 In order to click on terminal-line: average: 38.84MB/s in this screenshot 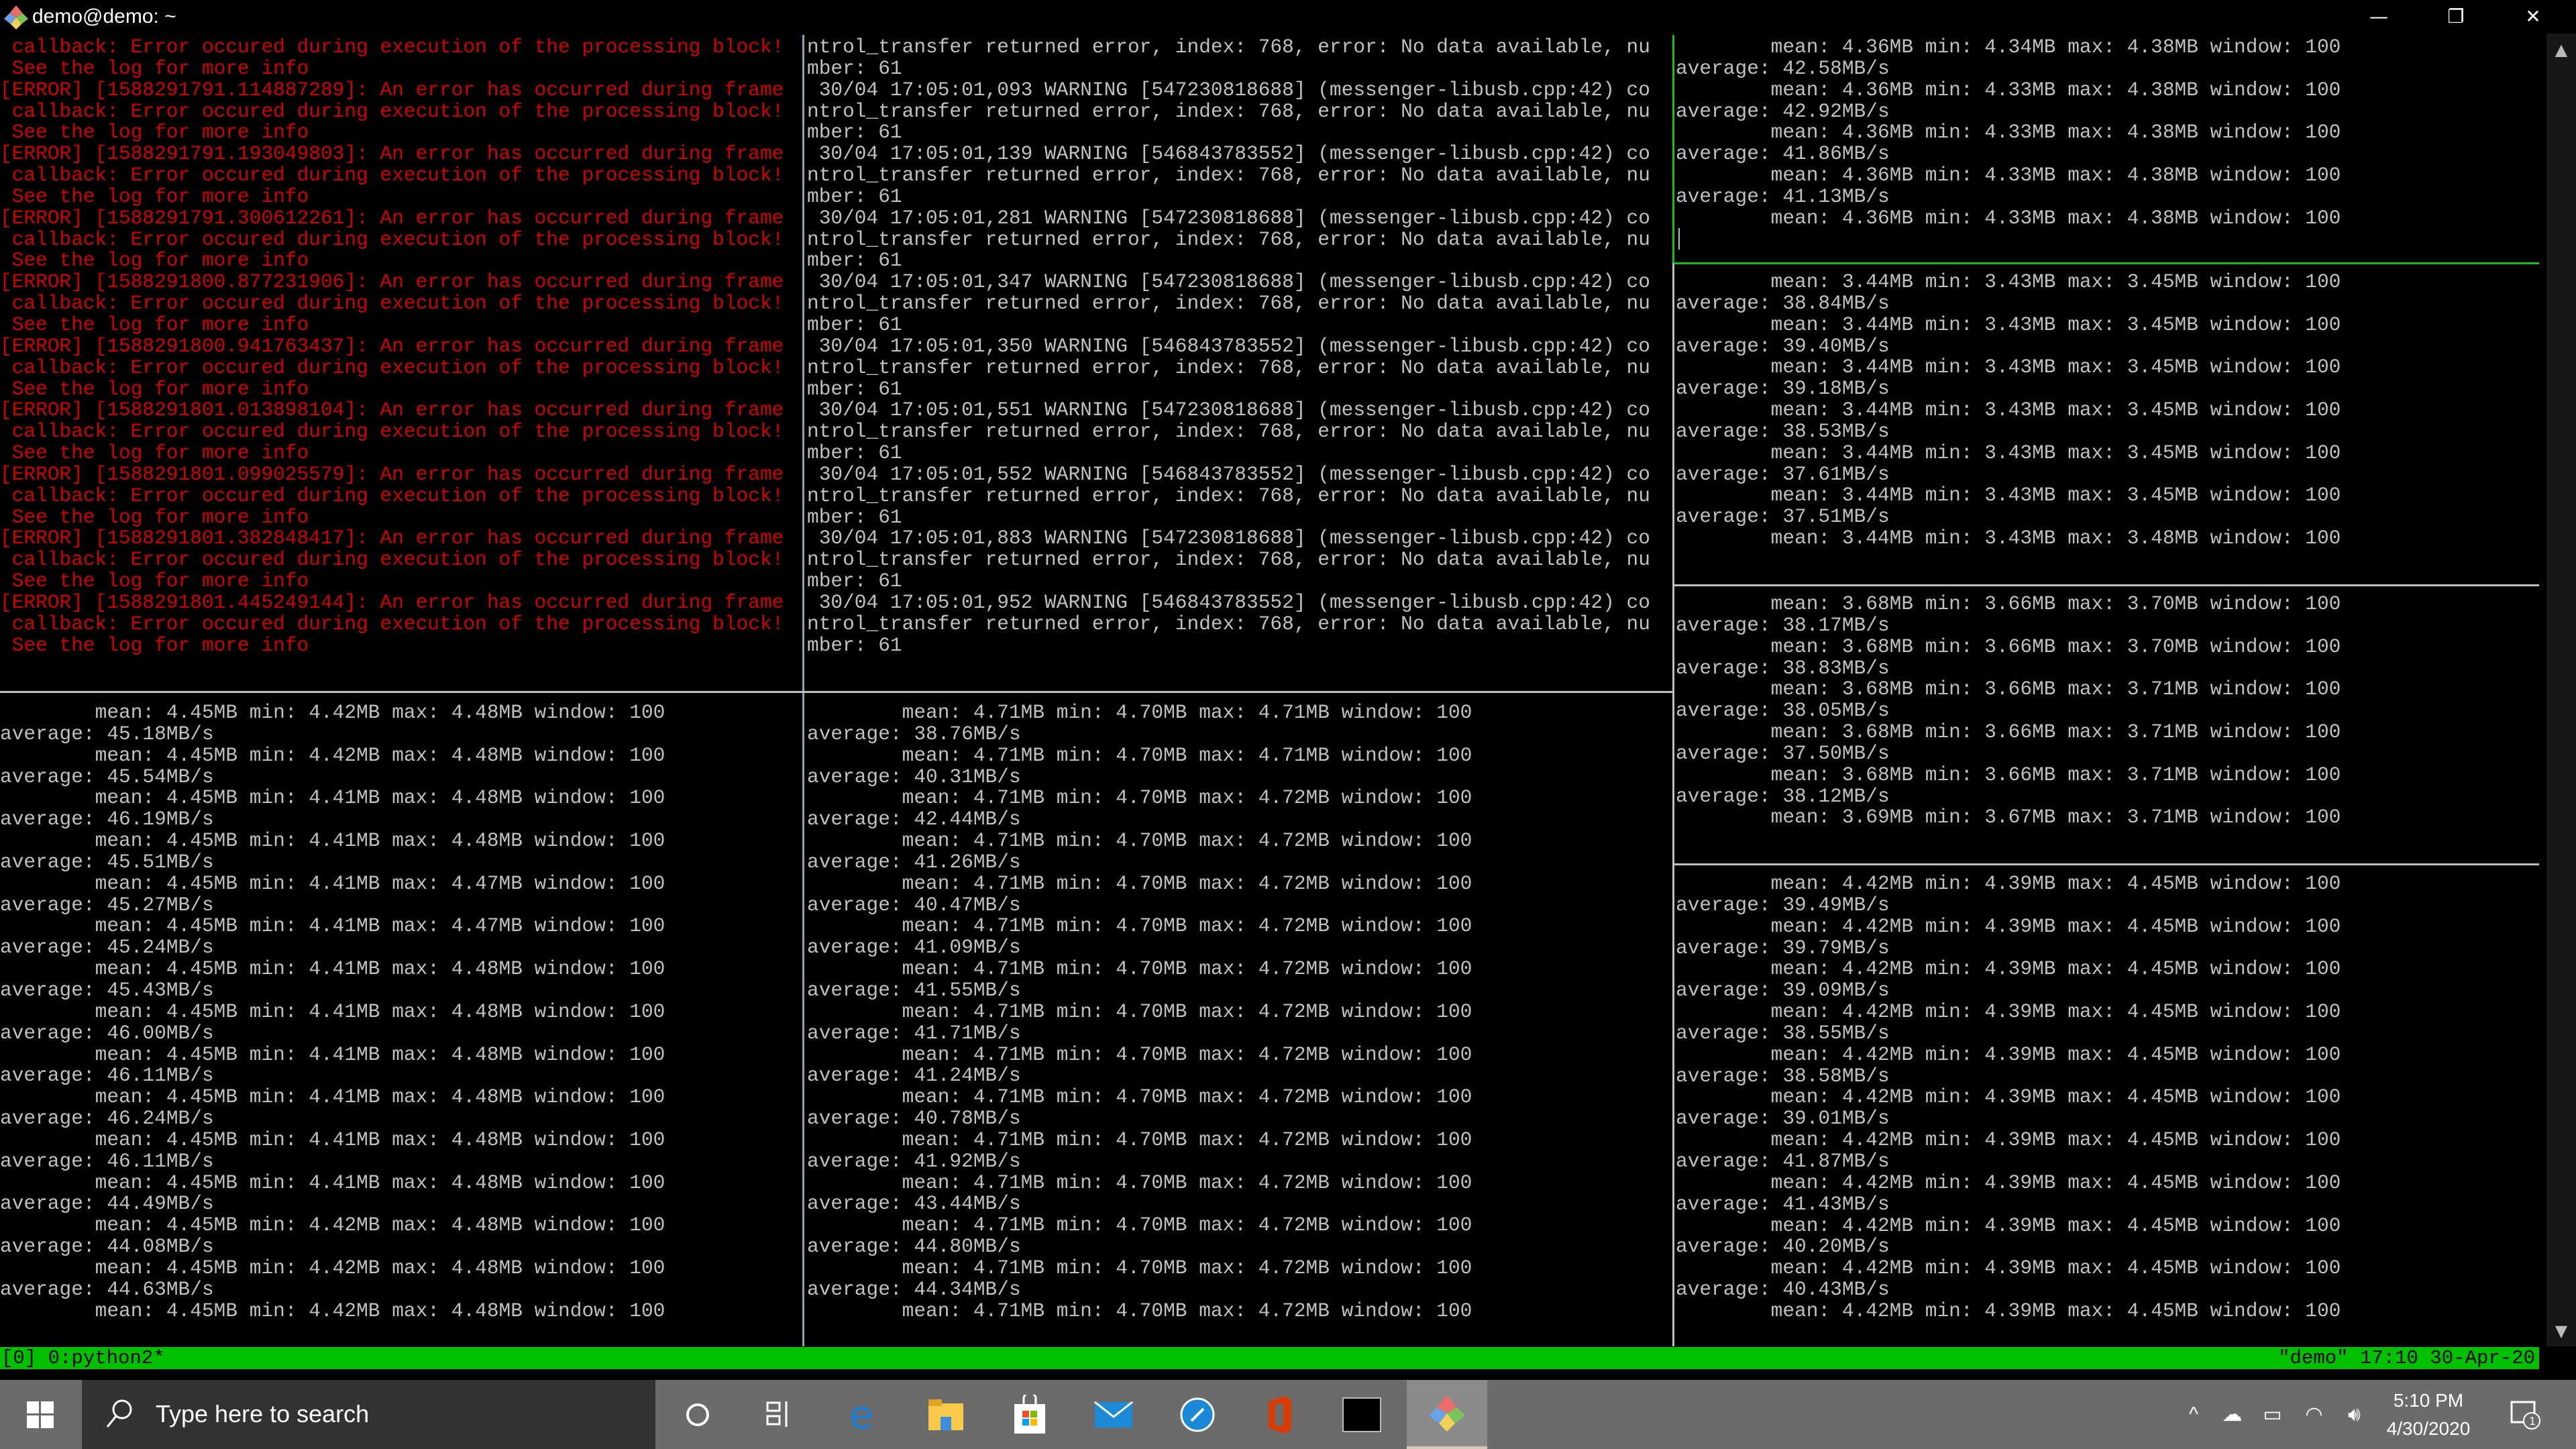, I will do `click(1783, 303)`.